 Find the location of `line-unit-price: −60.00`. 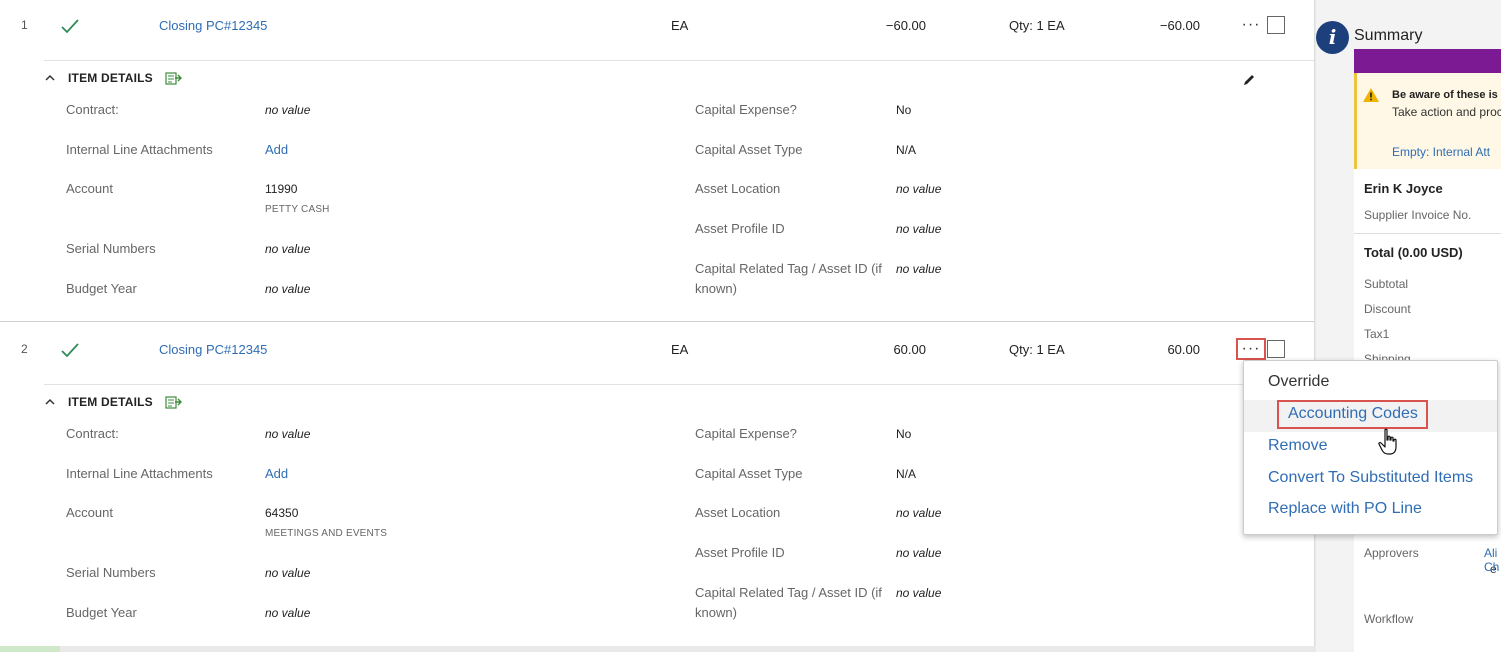

line-unit-price: −60.00 is located at coordinates (905, 25).